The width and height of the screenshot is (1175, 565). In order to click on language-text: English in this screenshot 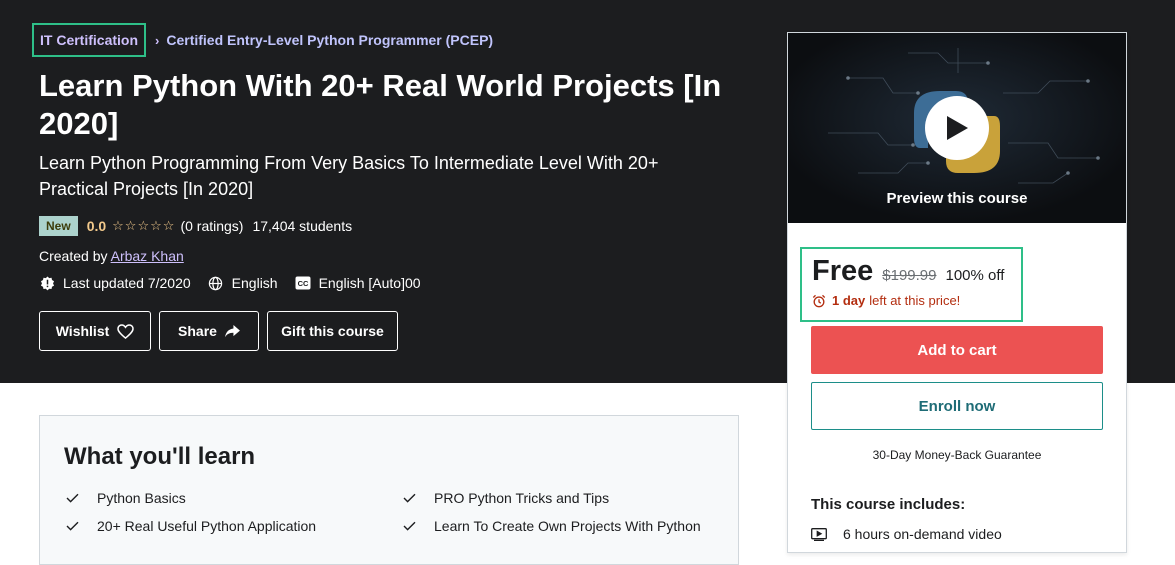, I will do `click(254, 283)`.